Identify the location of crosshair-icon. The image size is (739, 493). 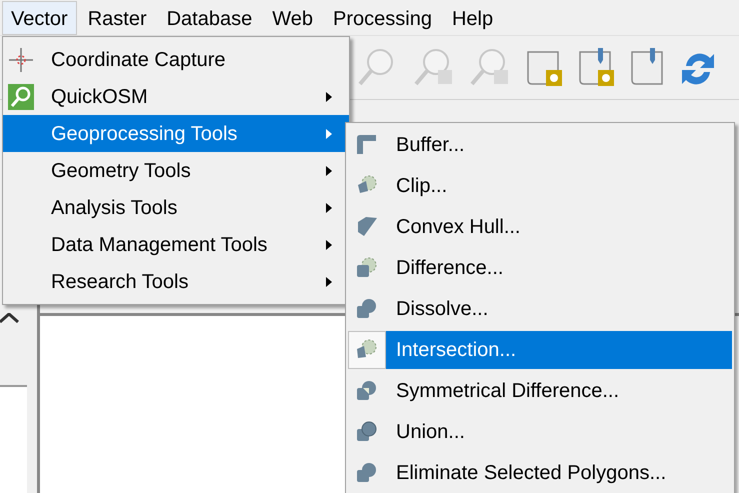
(21, 60).